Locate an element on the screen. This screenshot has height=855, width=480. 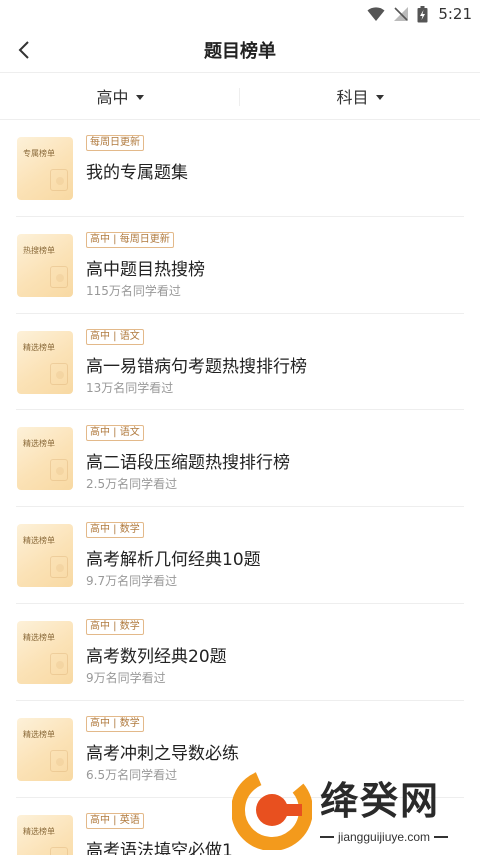
list-cover: 热搜榜单 is located at coordinates (45, 265).